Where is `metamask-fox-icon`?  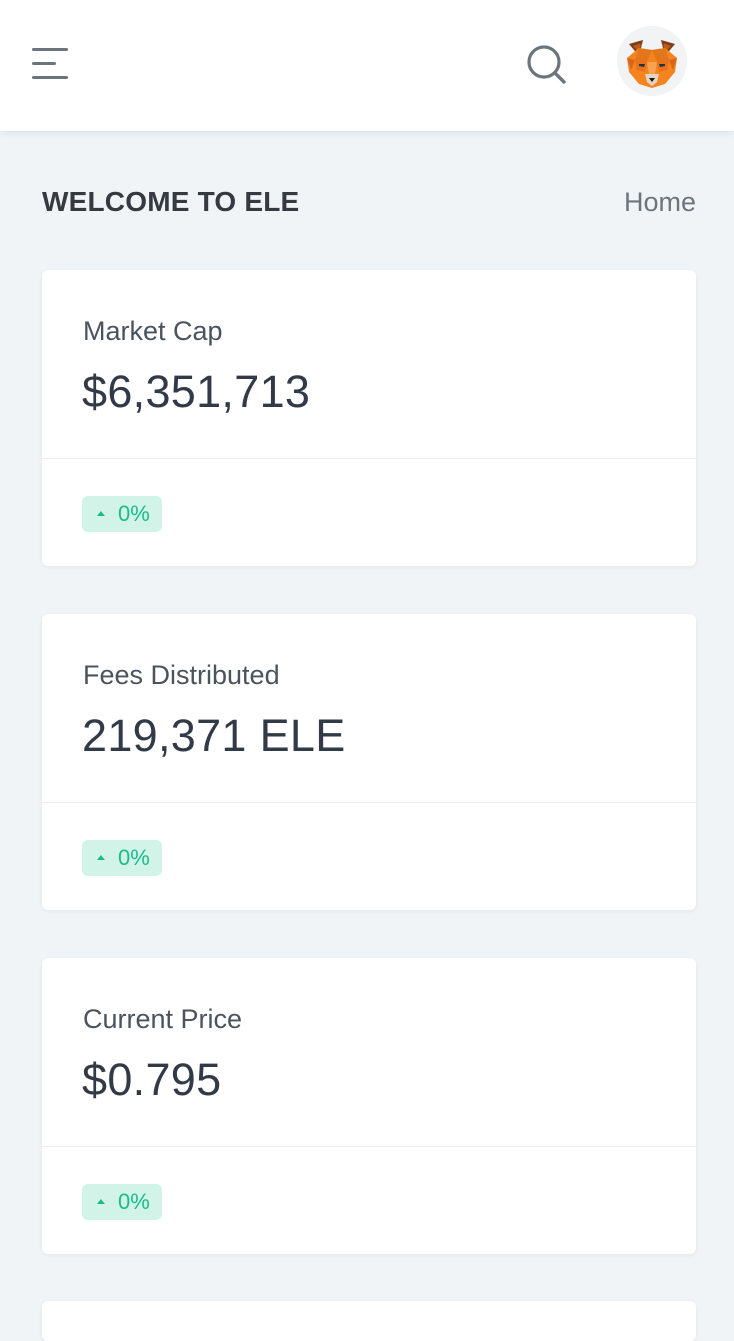
metamask-fox-icon is located at coordinates (652, 61).